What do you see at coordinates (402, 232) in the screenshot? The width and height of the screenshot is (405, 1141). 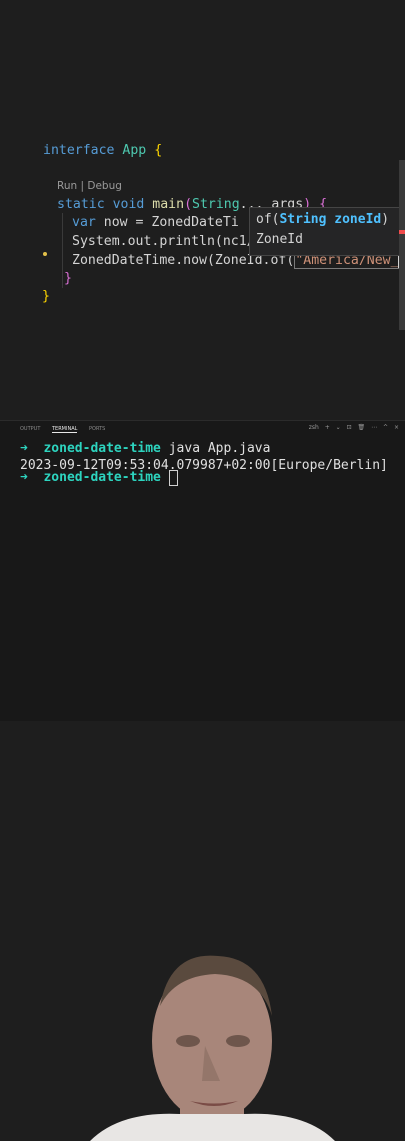 I see `error-marker` at bounding box center [402, 232].